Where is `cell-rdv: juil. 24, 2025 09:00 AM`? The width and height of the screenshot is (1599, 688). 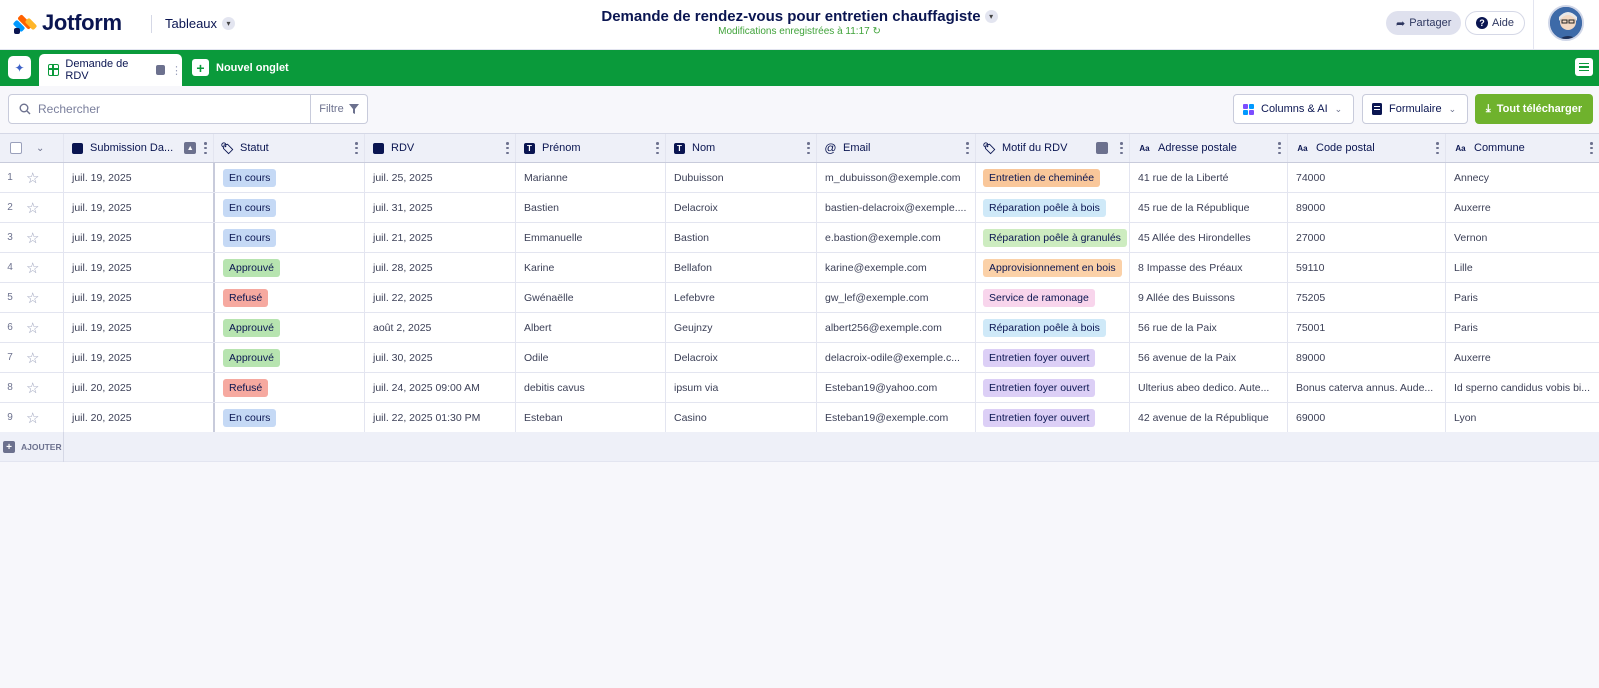
cell-rdv: juil. 24, 2025 09:00 AM is located at coordinates (440, 387).